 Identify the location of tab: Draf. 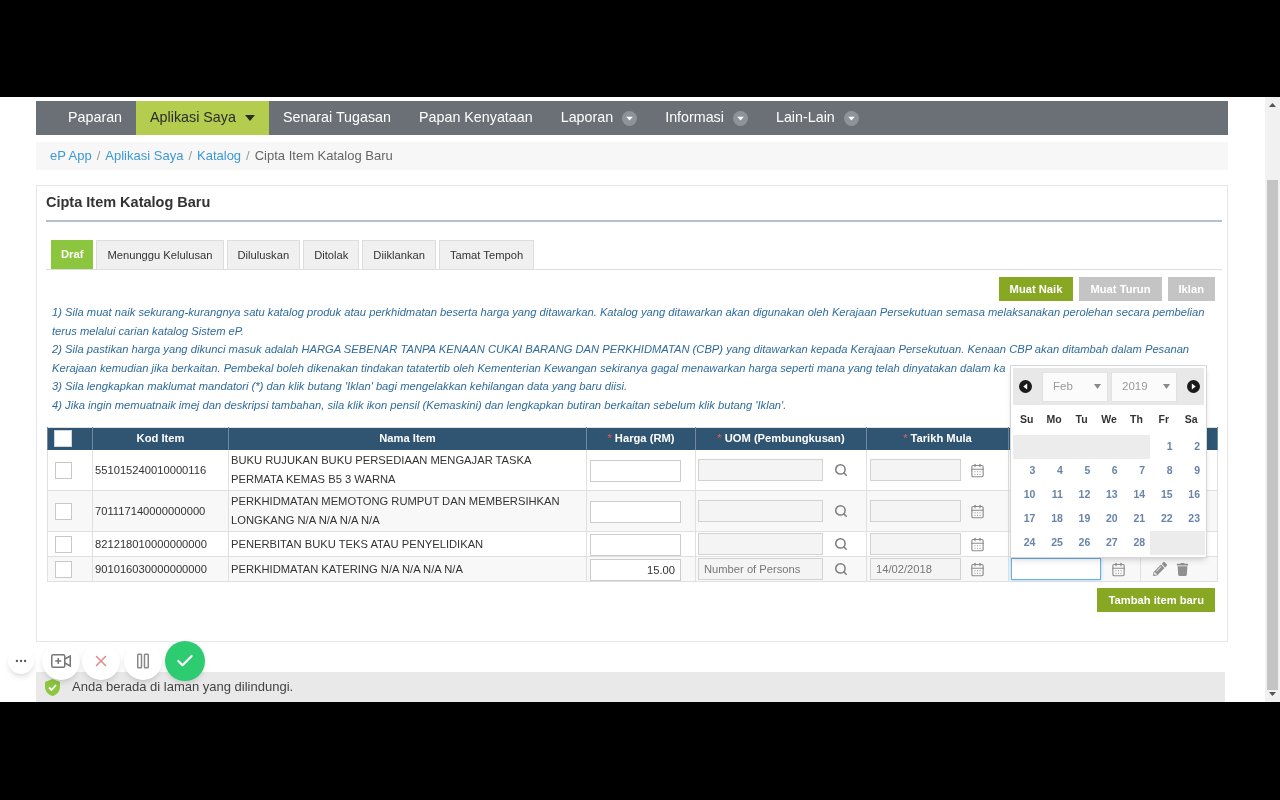
(72, 254).